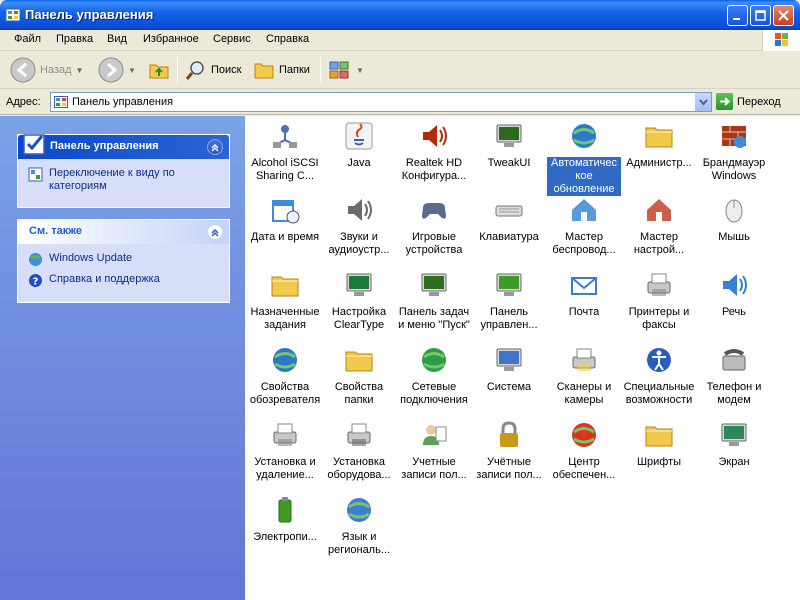  Describe the element at coordinates (659, 444) in the screenshot. I see `control-panel-item: Шрифты` at that location.